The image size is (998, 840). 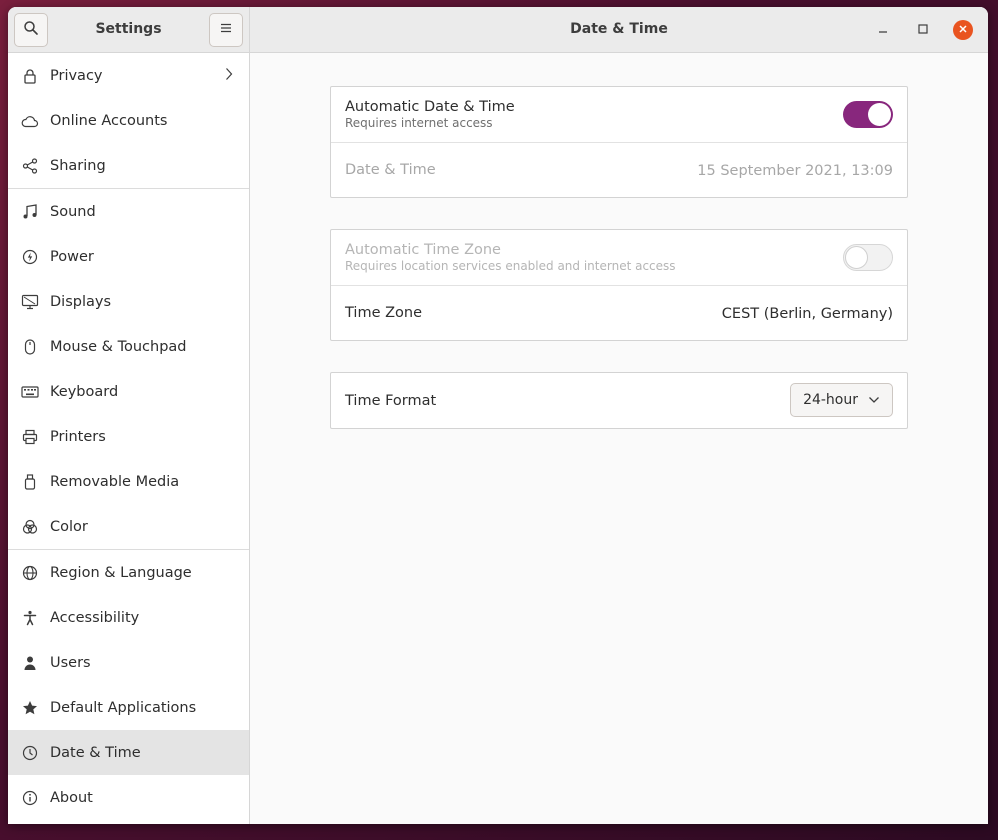 I want to click on search-icon, so click(x=31, y=30).